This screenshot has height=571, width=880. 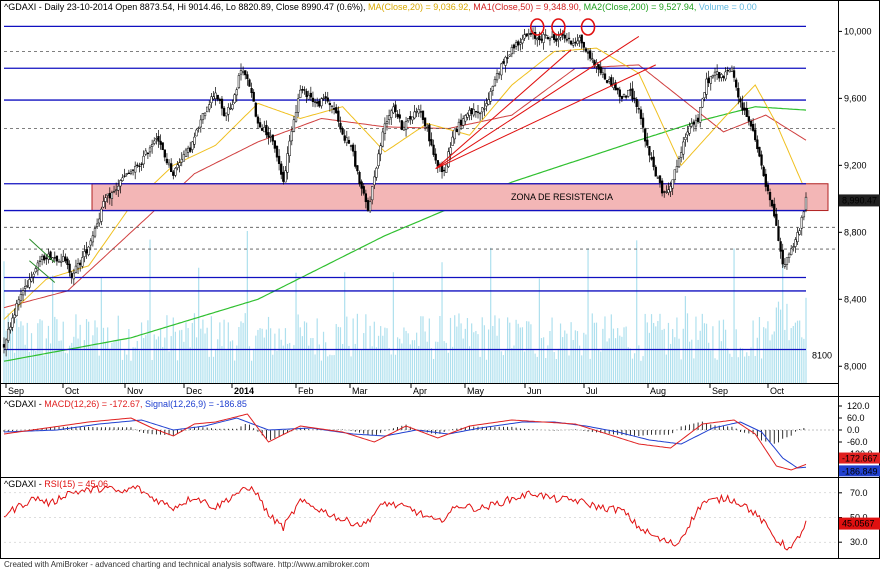 What do you see at coordinates (460, 197) in the screenshot?
I see `resistance-zone` at bounding box center [460, 197].